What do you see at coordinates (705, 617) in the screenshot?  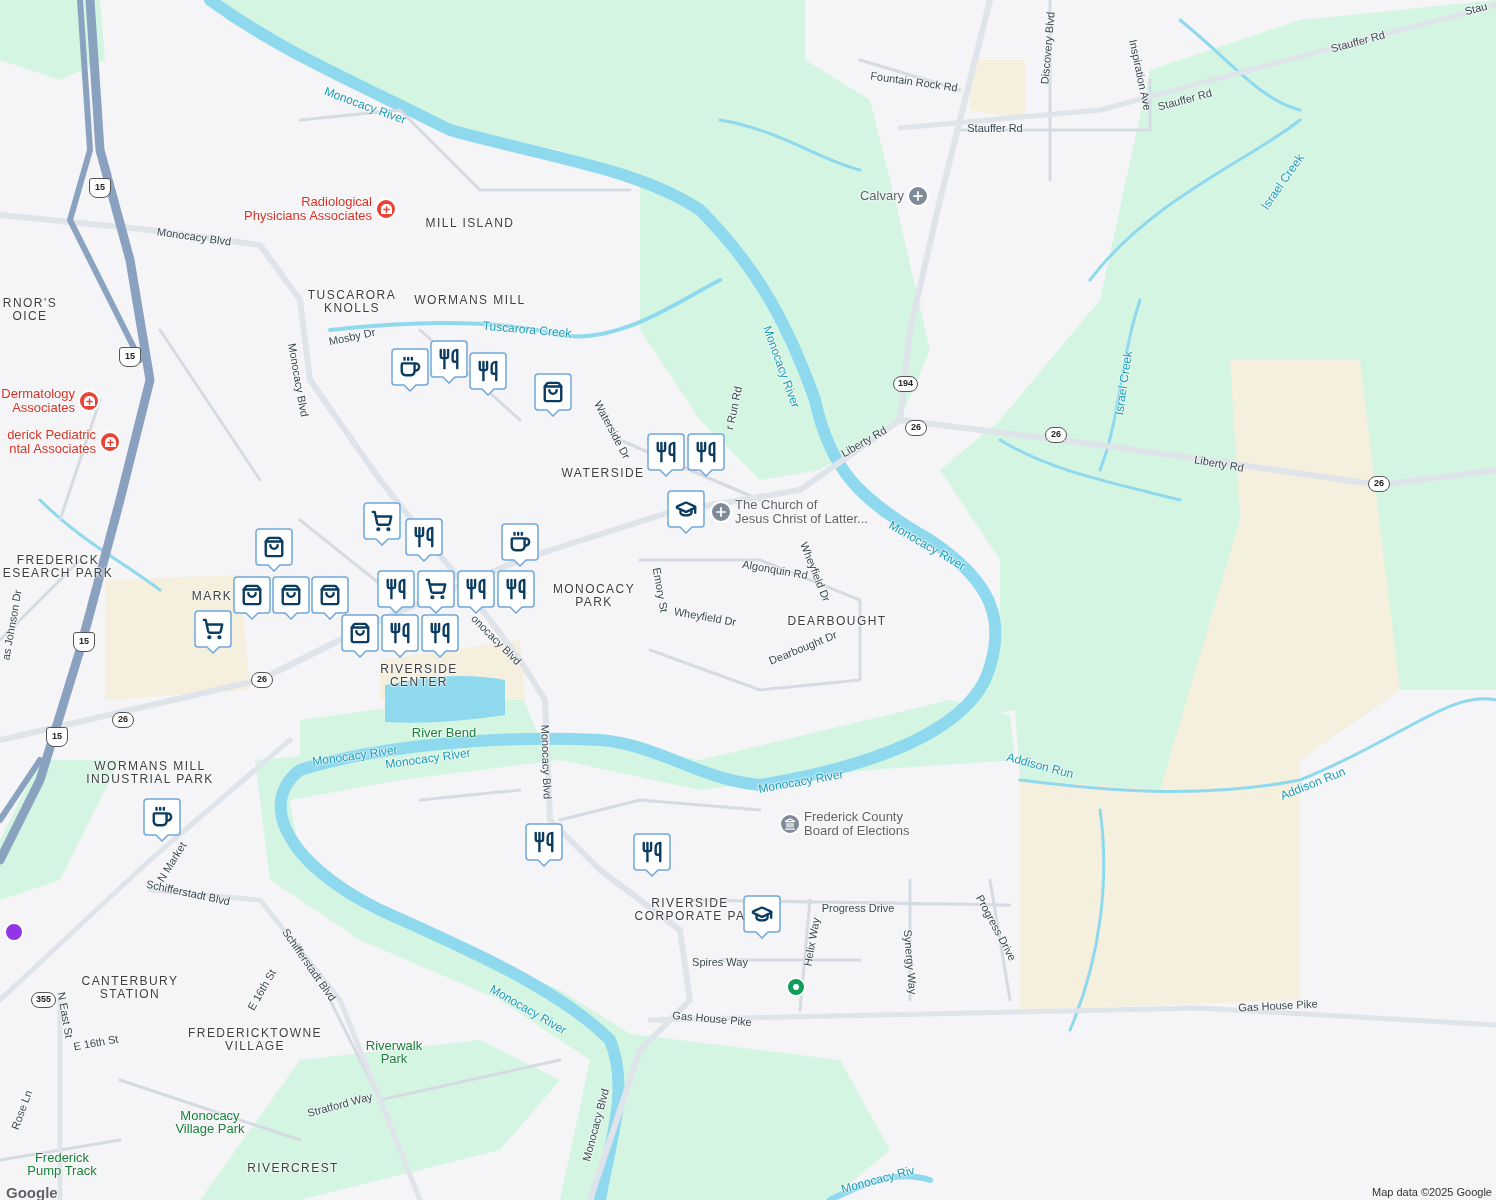 I see `street-label: Wheyfield Dr` at bounding box center [705, 617].